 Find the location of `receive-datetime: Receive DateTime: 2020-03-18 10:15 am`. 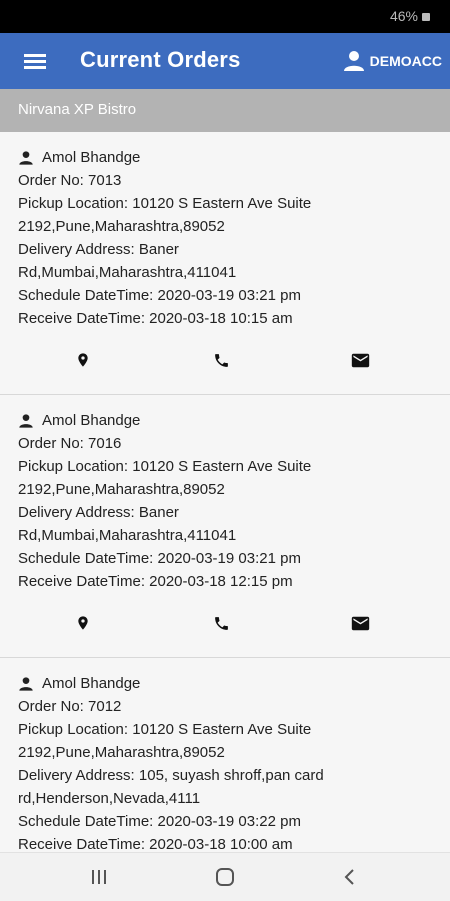

receive-datetime: Receive DateTime: 2020-03-18 10:15 am is located at coordinates (155, 318).